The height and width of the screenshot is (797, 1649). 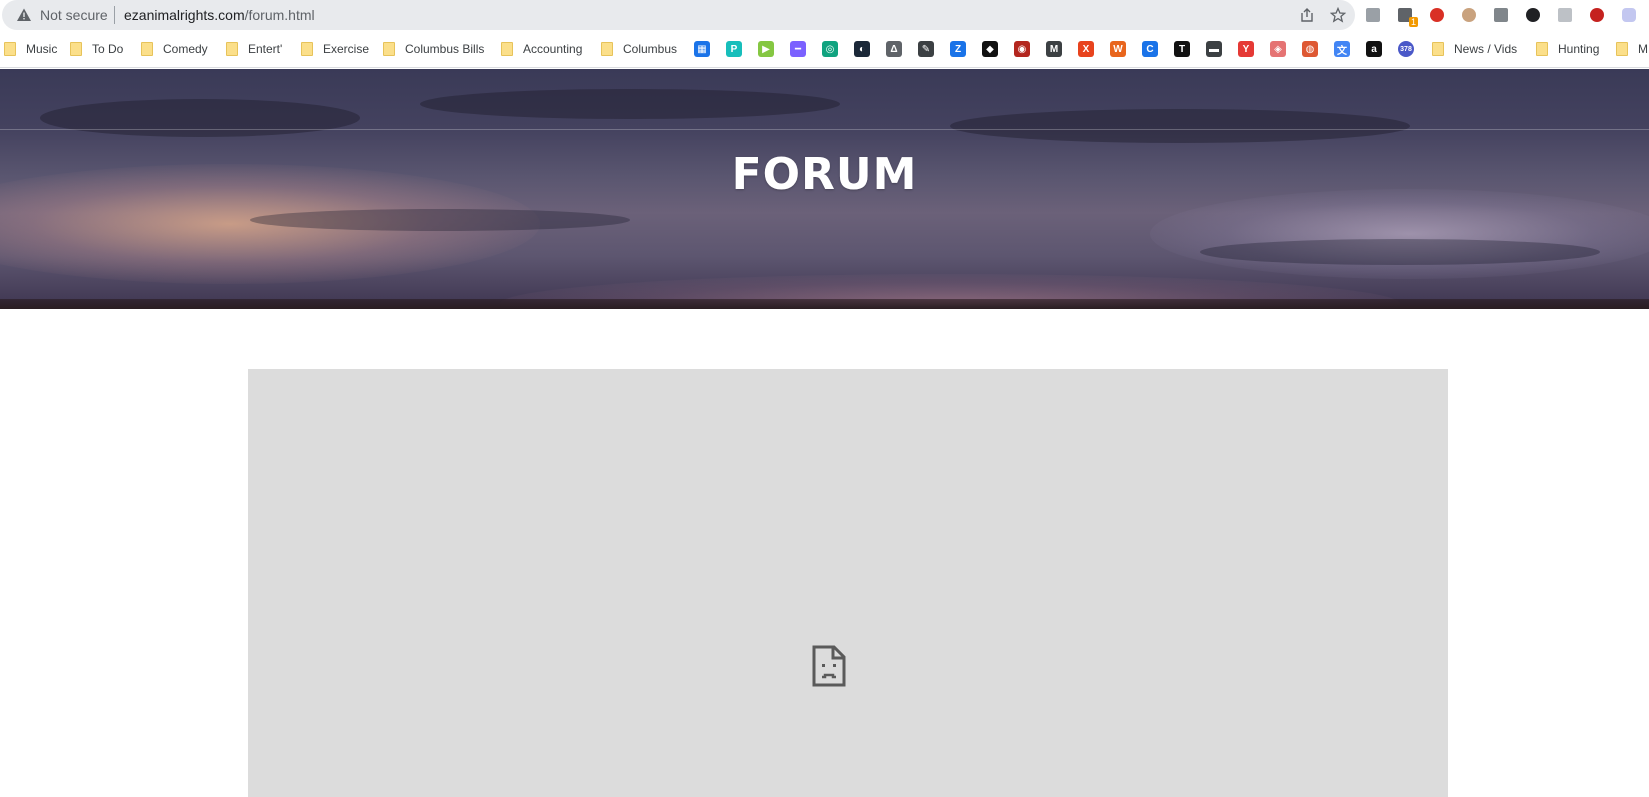 I want to click on rumble-play-icon: ▶, so click(x=766, y=49).